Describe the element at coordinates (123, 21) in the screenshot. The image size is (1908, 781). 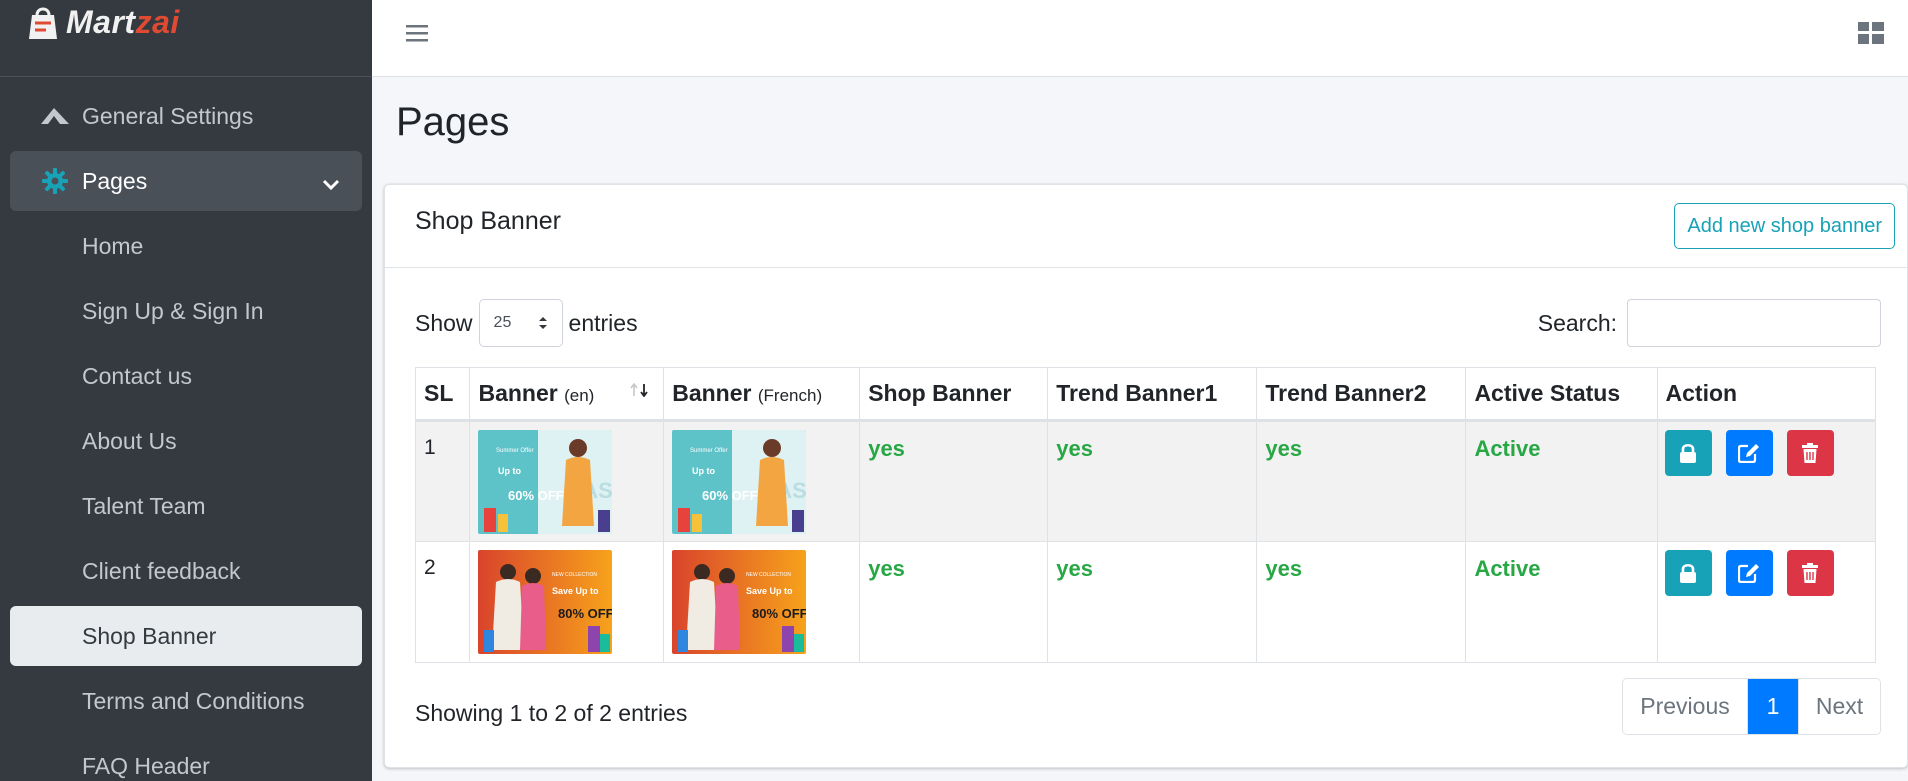
I see `brand-name: Martzai` at that location.